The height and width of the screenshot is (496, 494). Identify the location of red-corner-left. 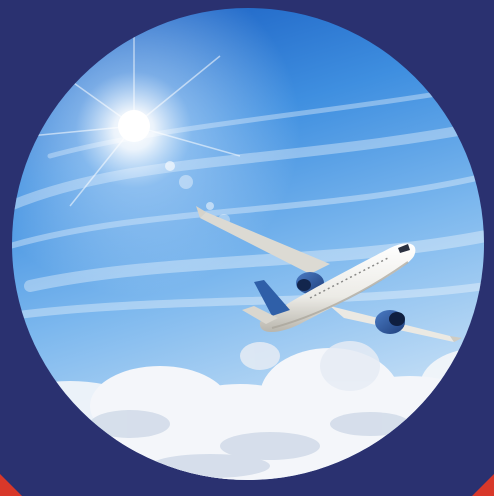
(11, 485).